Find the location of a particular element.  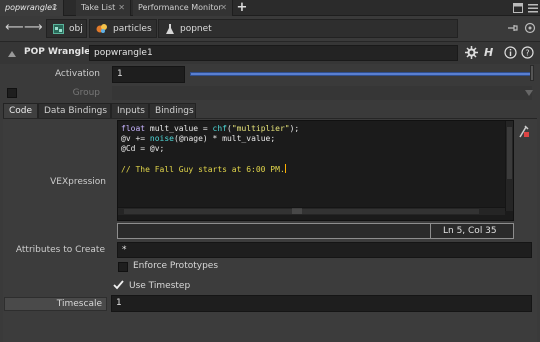

group-label: Group is located at coordinates (86, 93).